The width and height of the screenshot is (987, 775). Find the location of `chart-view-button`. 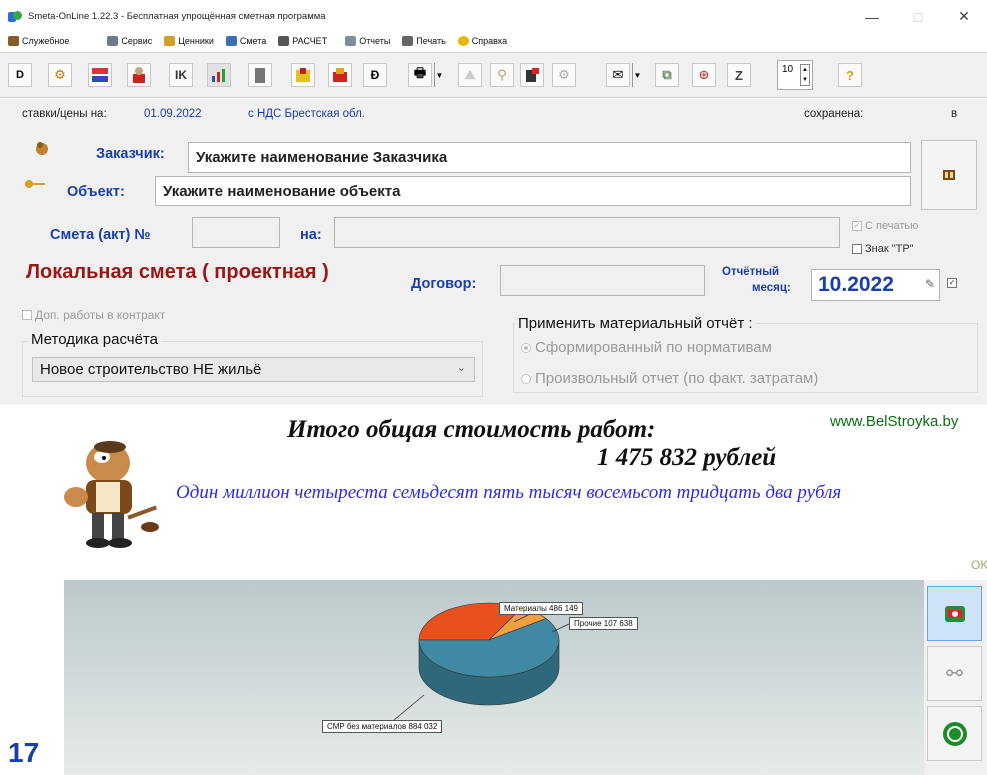

chart-view-button is located at coordinates (954, 613).